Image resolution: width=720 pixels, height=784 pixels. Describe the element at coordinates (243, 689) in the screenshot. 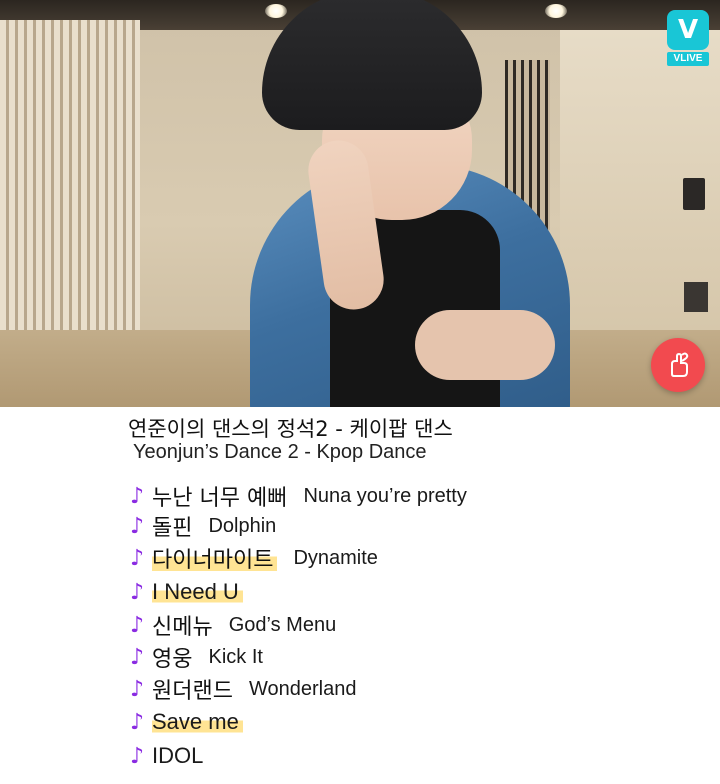

I see `song-item: ♪ 원더랜드 Wonderland` at that location.